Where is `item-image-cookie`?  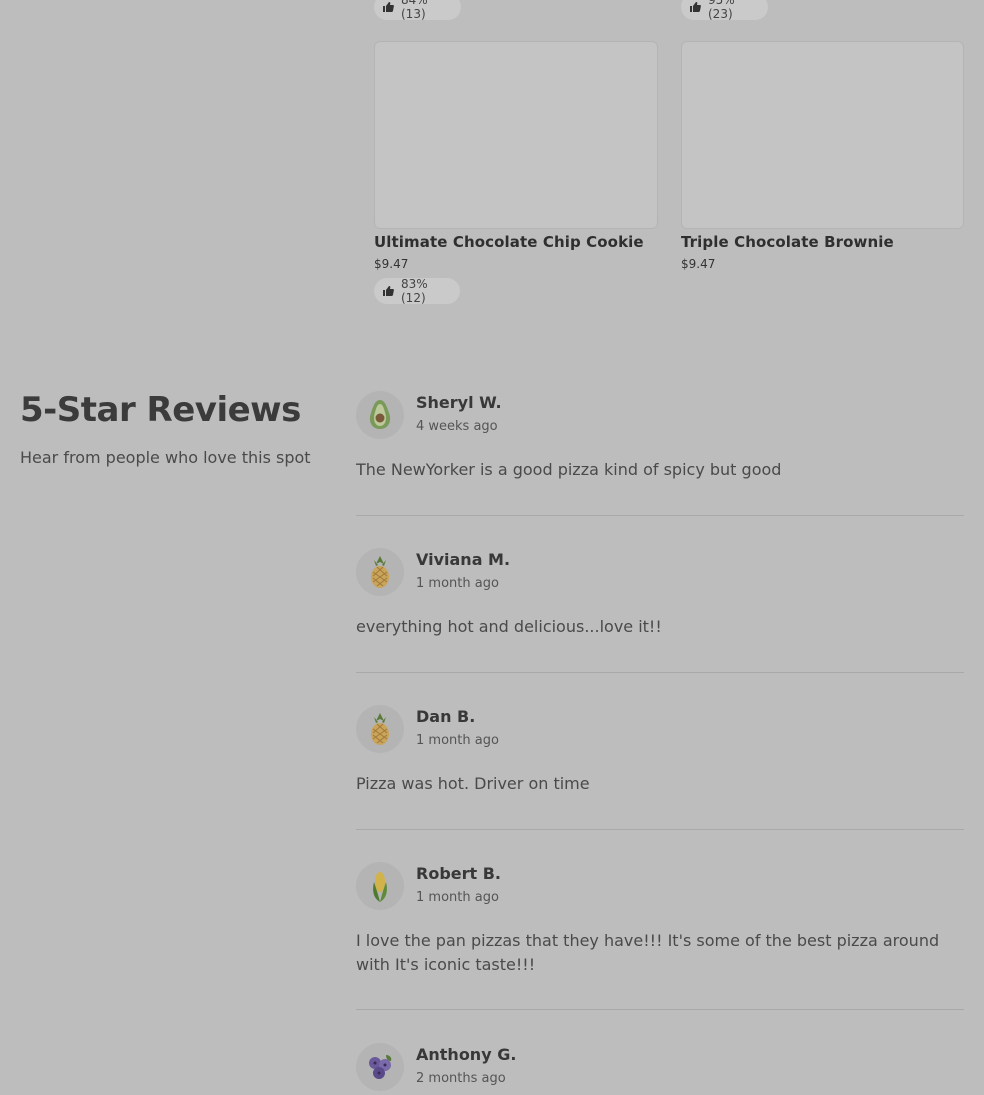 item-image-cookie is located at coordinates (516, 135).